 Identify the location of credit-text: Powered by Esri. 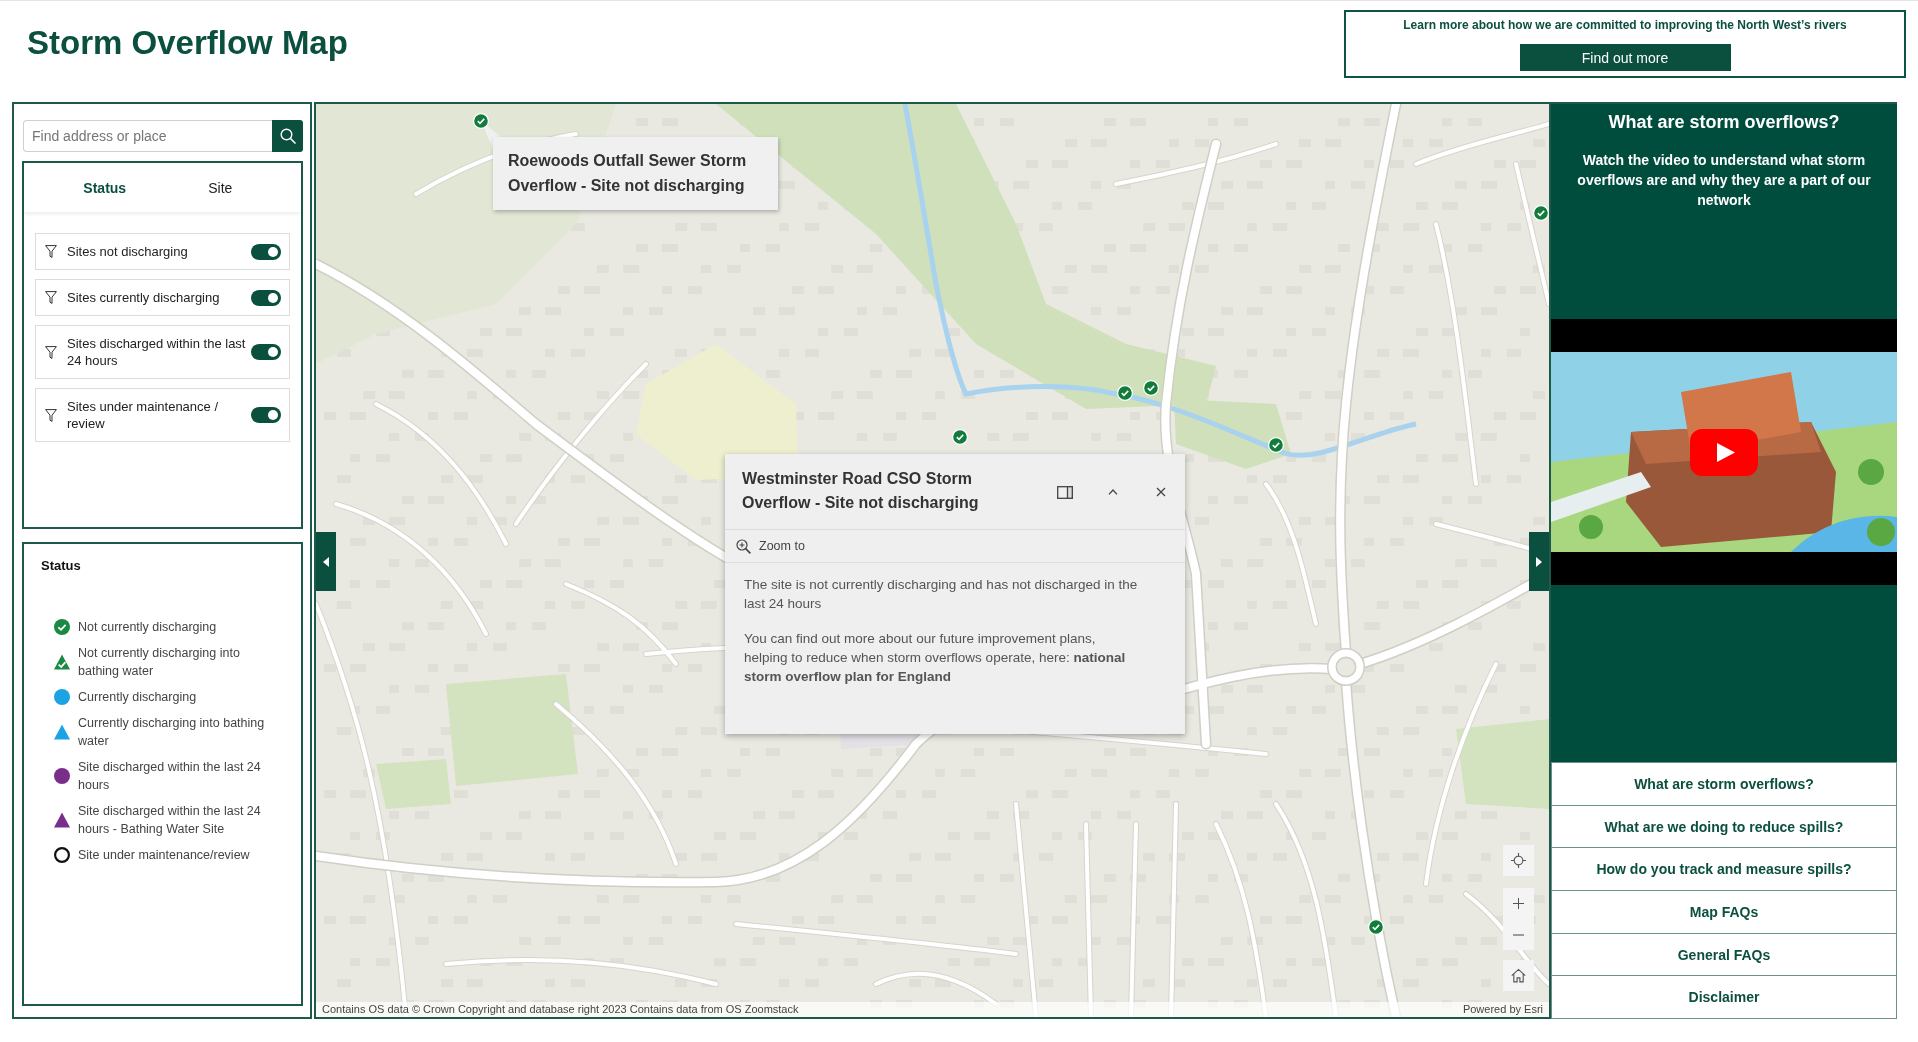
(1502, 1009).